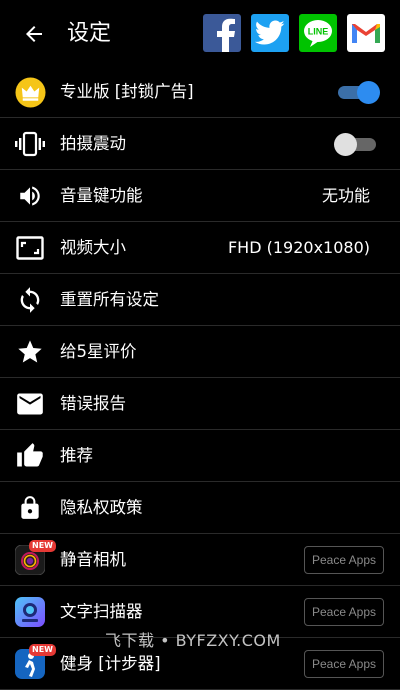 The image size is (400, 690). What do you see at coordinates (93, 403) in the screenshot?
I see `setting-label: 错误报告` at bounding box center [93, 403].